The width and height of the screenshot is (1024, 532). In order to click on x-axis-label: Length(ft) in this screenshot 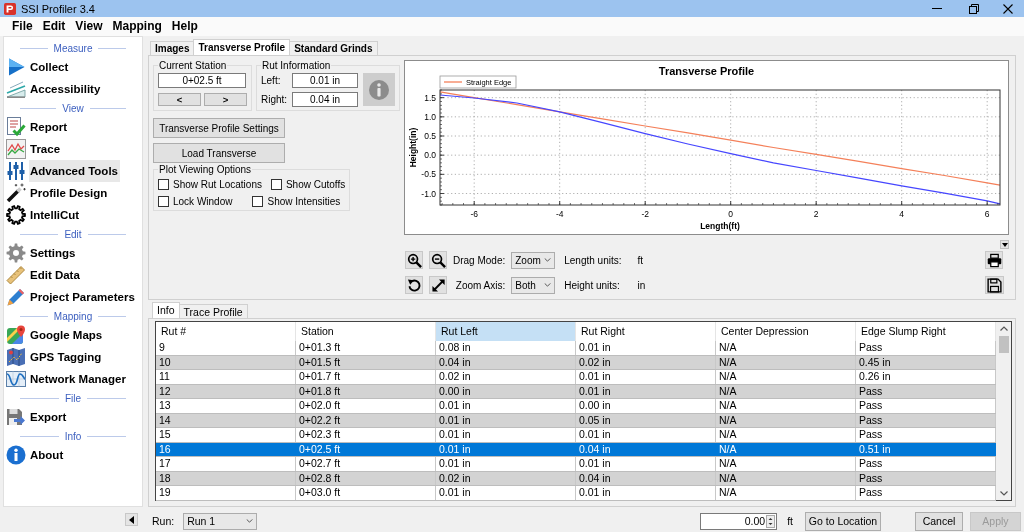, I will do `click(720, 226)`.